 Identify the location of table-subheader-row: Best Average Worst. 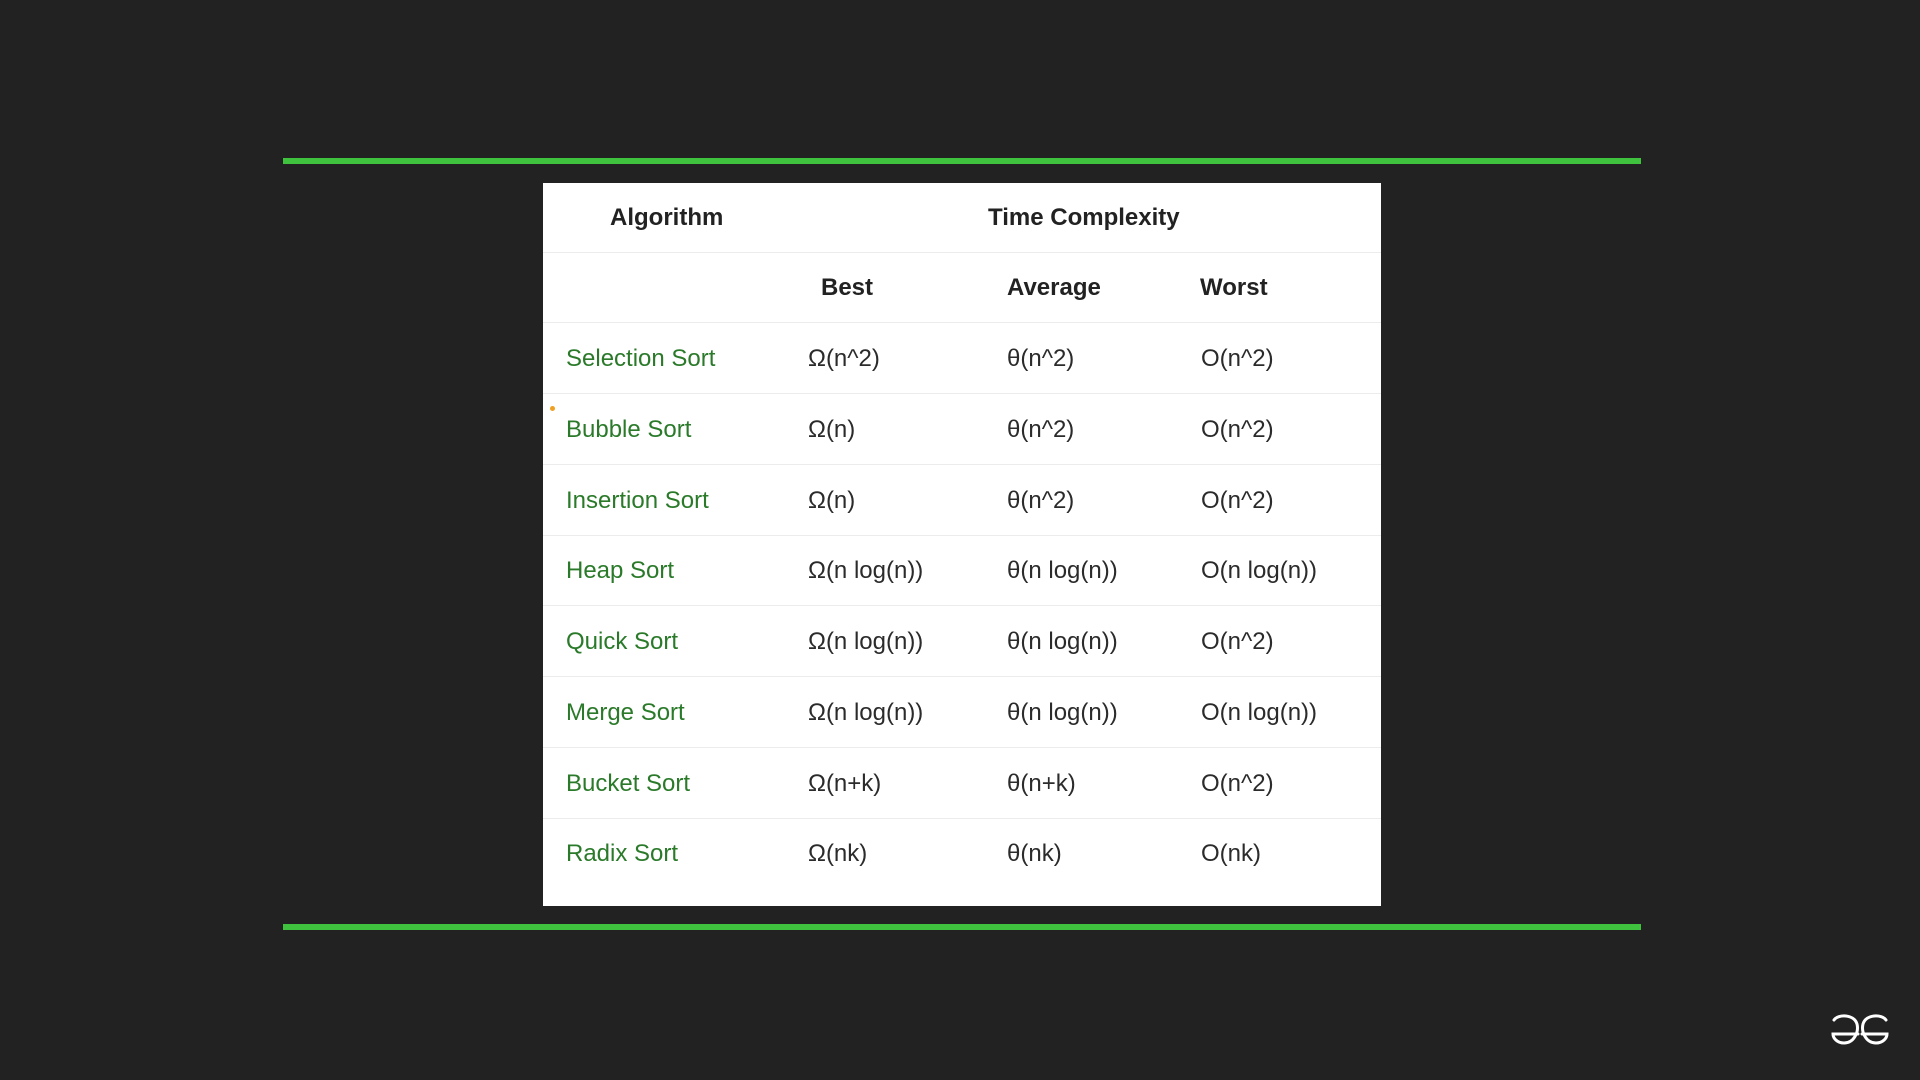
(962, 288).